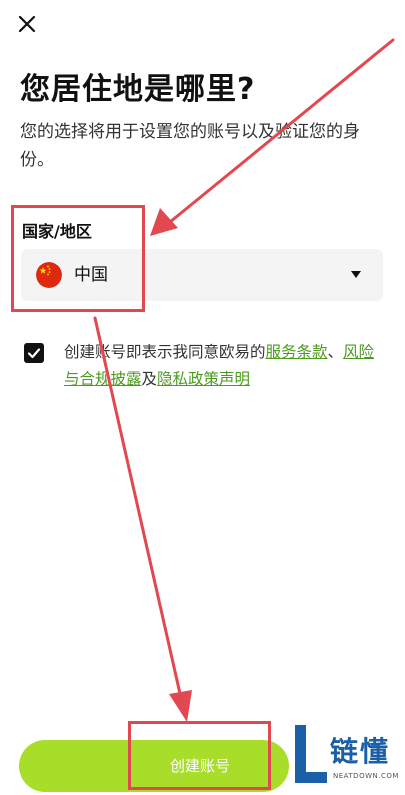 The image size is (405, 795). What do you see at coordinates (224, 366) in the screenshot?
I see `consent-text: 创建账号即表示我同意欧易的服务条款、风险与合规披露及隐私政策声明` at bounding box center [224, 366].